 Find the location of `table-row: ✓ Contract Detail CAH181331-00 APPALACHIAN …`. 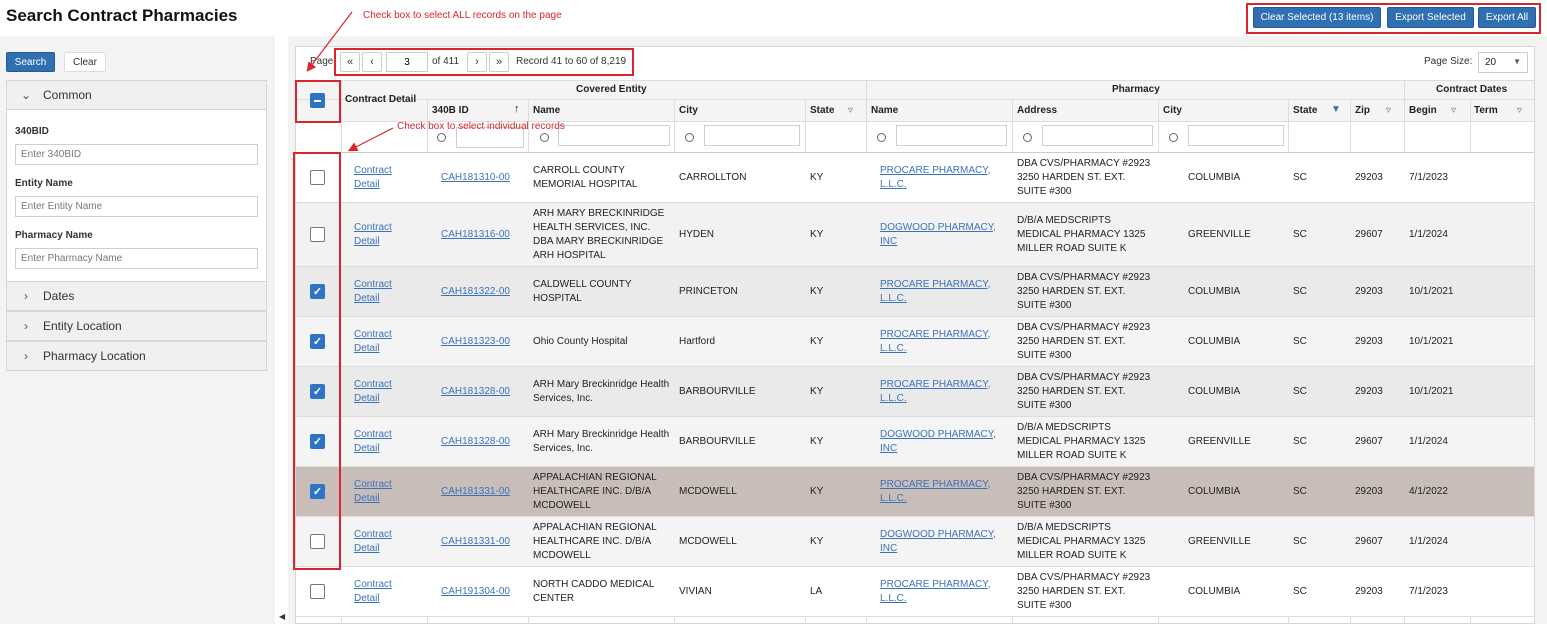

table-row: ✓ Contract Detail CAH181331-00 APPALACHIAN … is located at coordinates (915, 492).